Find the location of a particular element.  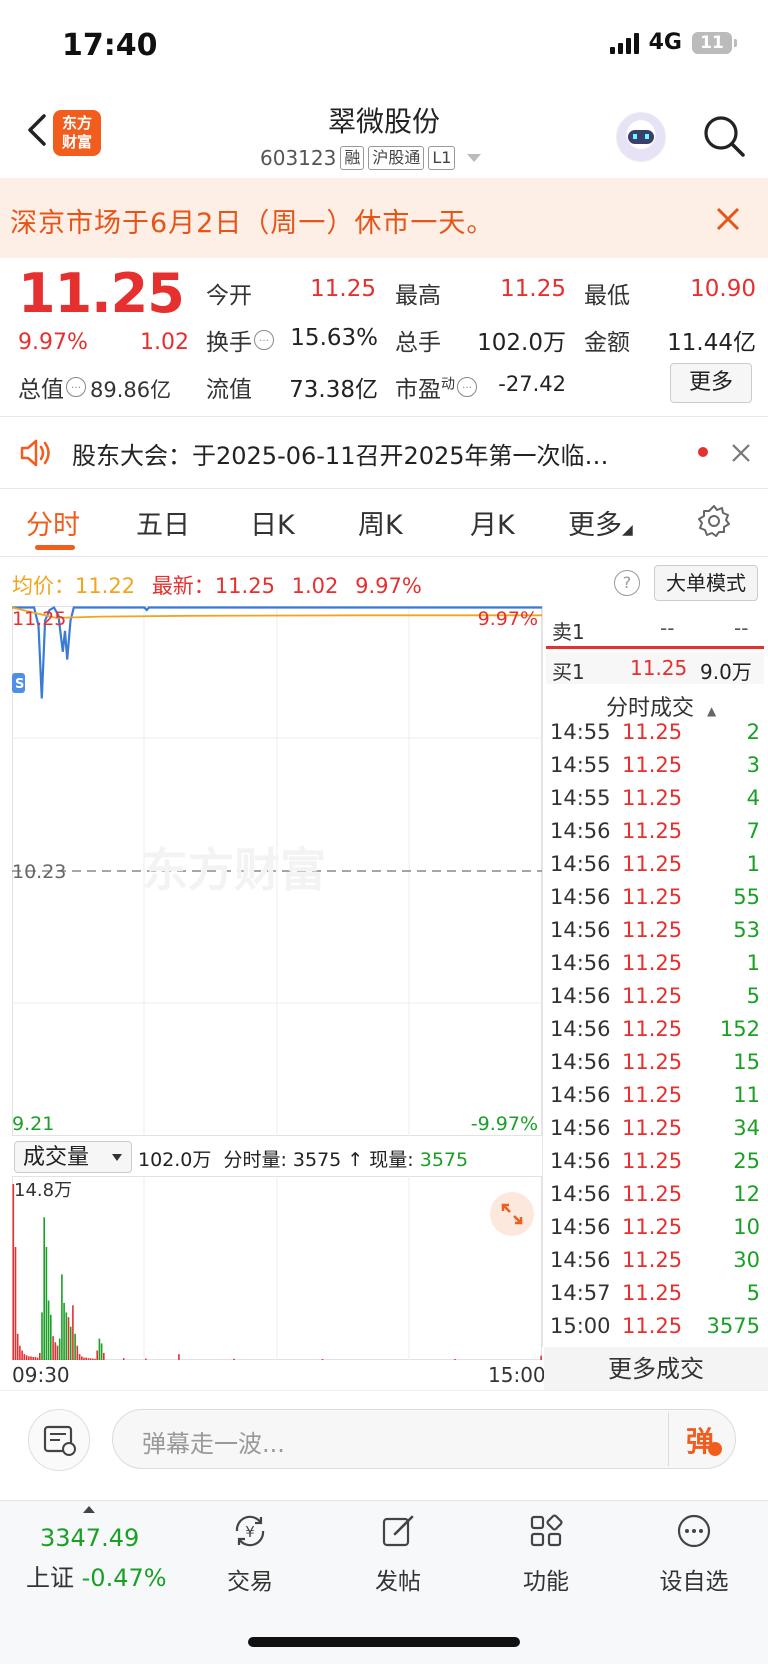

more-trades-button: 更多成交 is located at coordinates (656, 1369).